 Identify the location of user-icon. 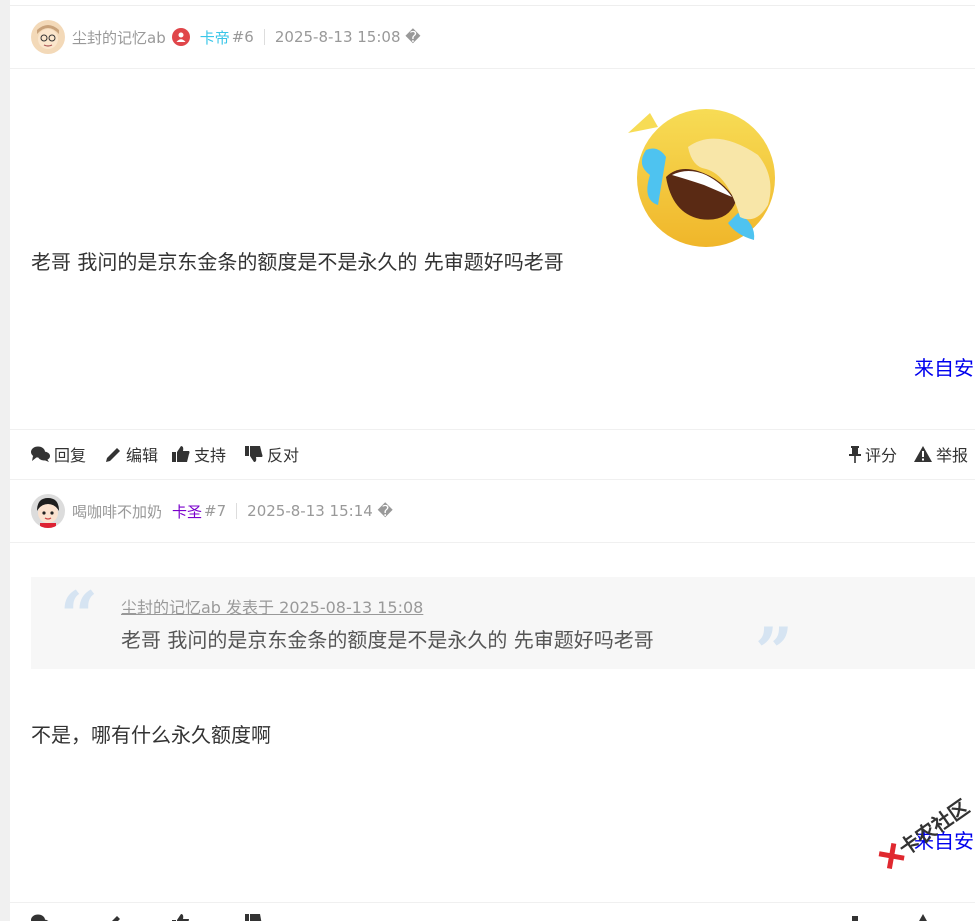
(180, 37).